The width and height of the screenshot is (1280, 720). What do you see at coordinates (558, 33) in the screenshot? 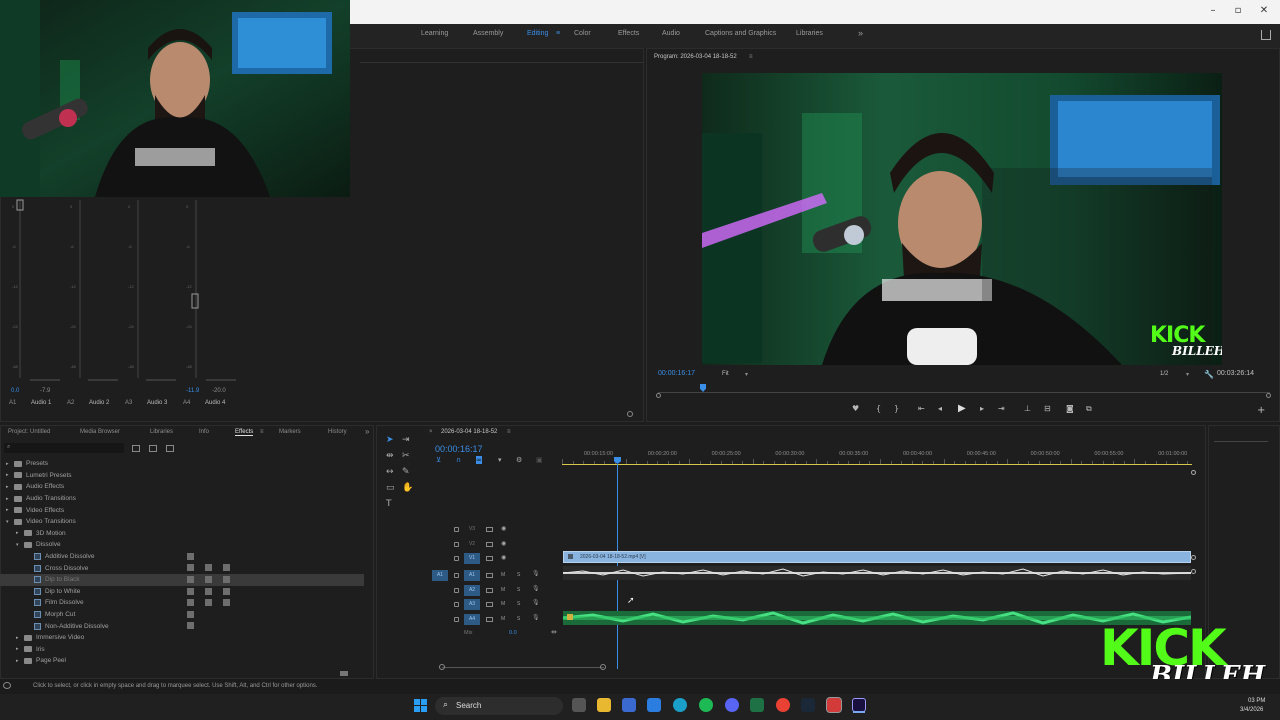
I see `menu-icon: ≡` at bounding box center [558, 33].